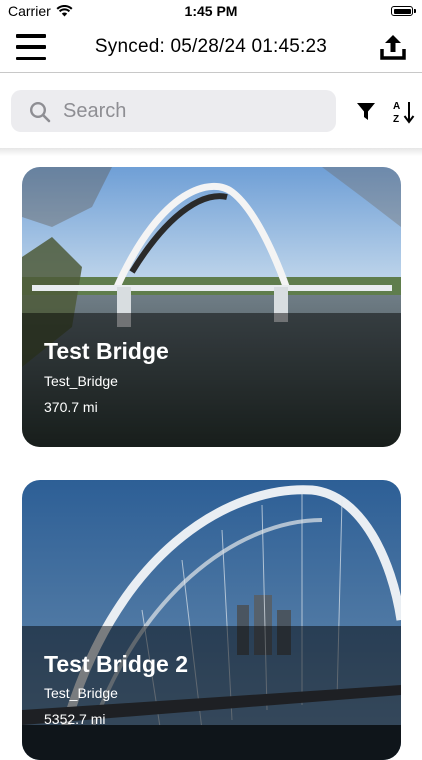 The width and height of the screenshot is (422, 760). Describe the element at coordinates (193, 111) in the screenshot. I see `search-input` at that location.